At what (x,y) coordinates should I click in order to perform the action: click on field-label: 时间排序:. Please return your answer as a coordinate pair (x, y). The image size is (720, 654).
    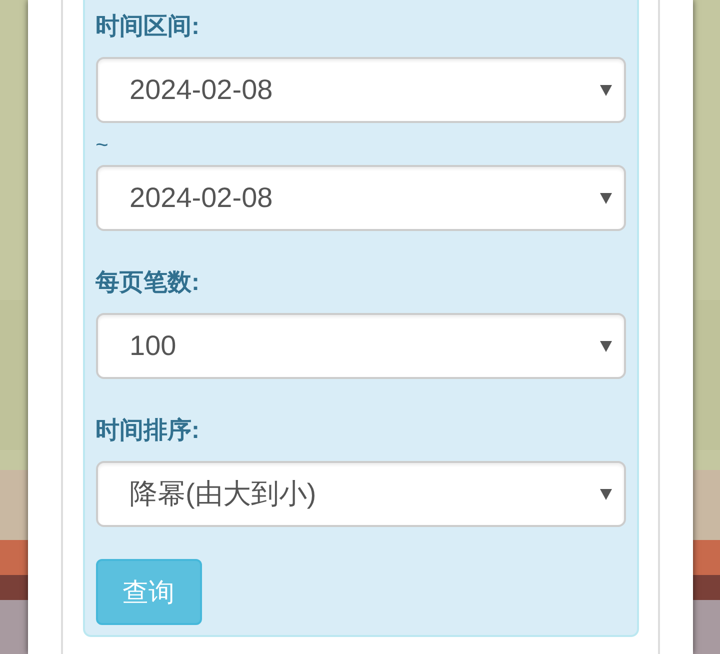
    Looking at the image, I should click on (148, 431).